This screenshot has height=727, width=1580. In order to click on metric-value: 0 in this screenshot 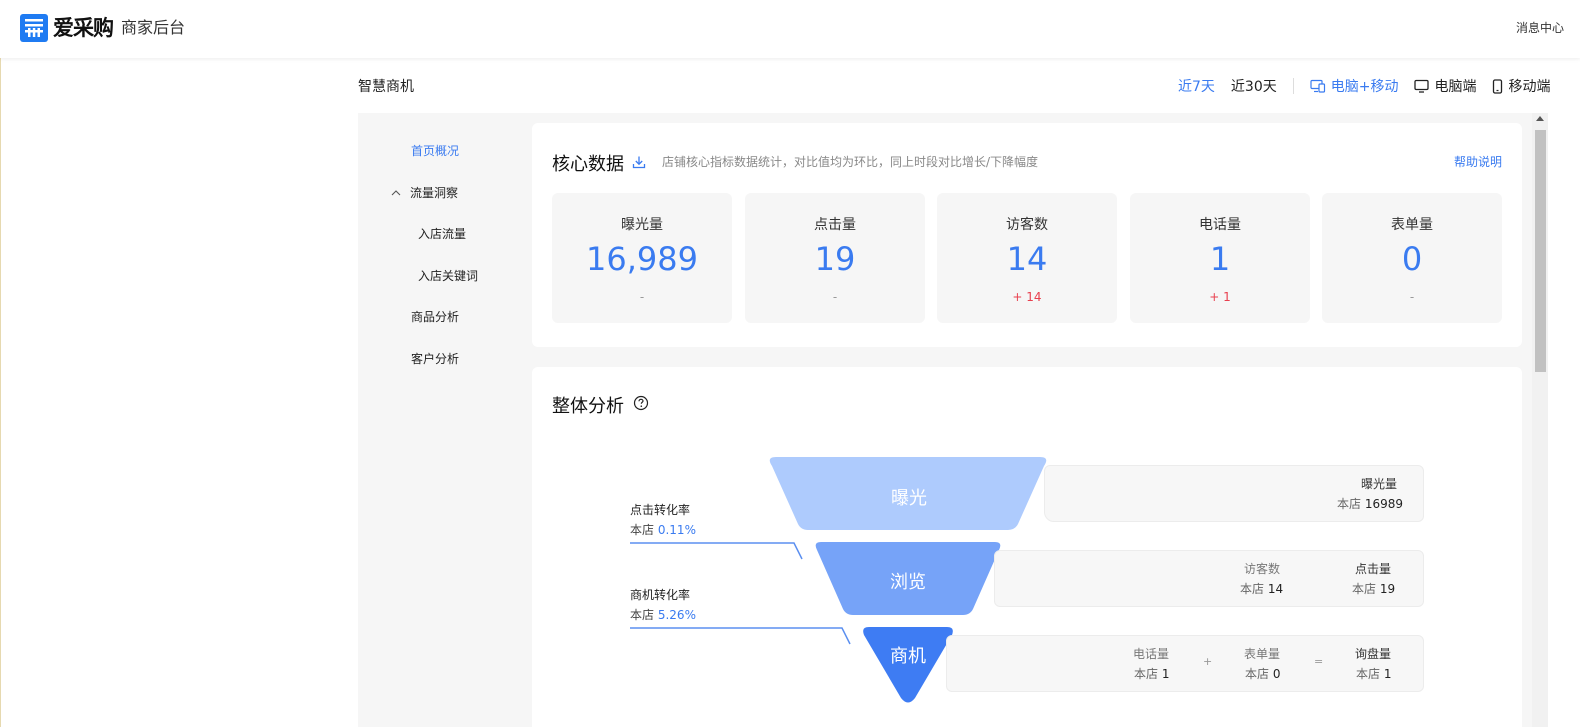, I will do `click(1412, 259)`.